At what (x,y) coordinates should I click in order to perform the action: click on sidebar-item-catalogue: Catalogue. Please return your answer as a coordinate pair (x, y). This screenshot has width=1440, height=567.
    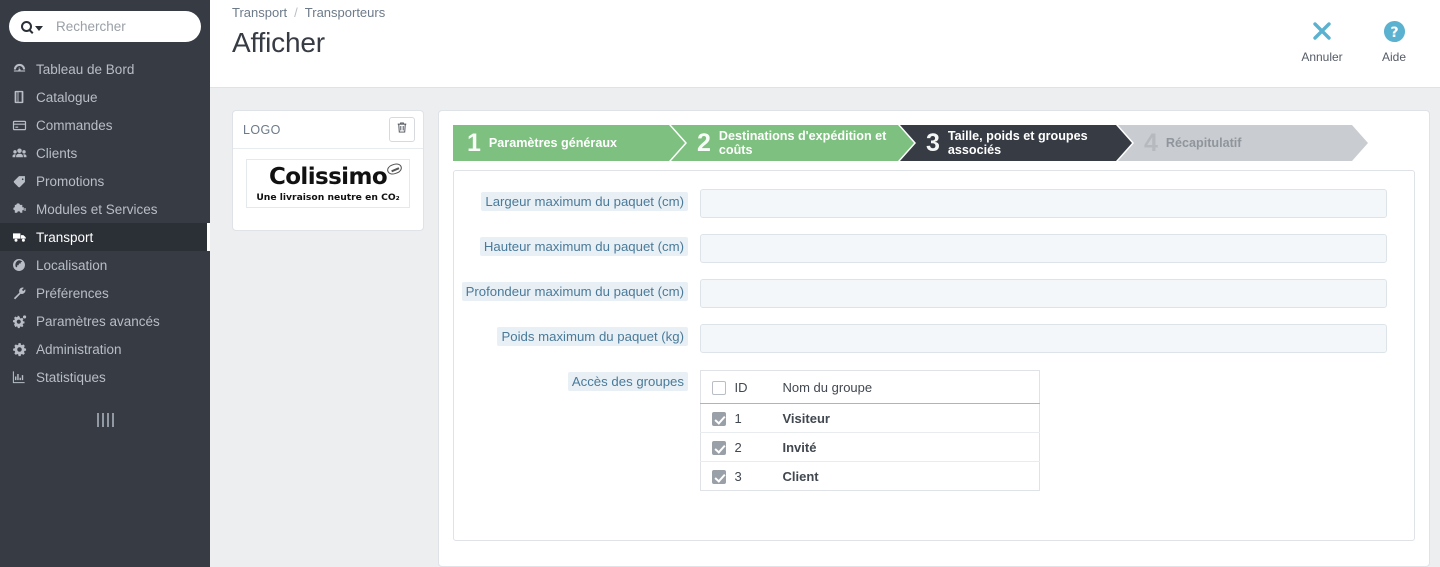
    Looking at the image, I should click on (105, 97).